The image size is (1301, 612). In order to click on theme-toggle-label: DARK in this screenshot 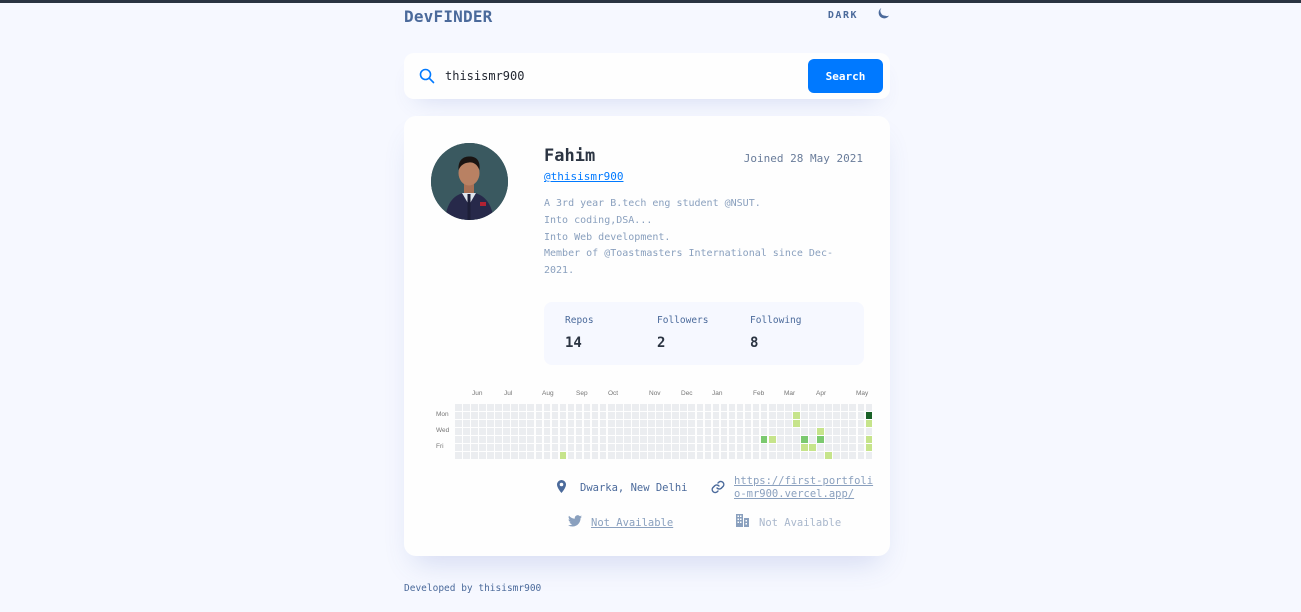, I will do `click(842, 15)`.